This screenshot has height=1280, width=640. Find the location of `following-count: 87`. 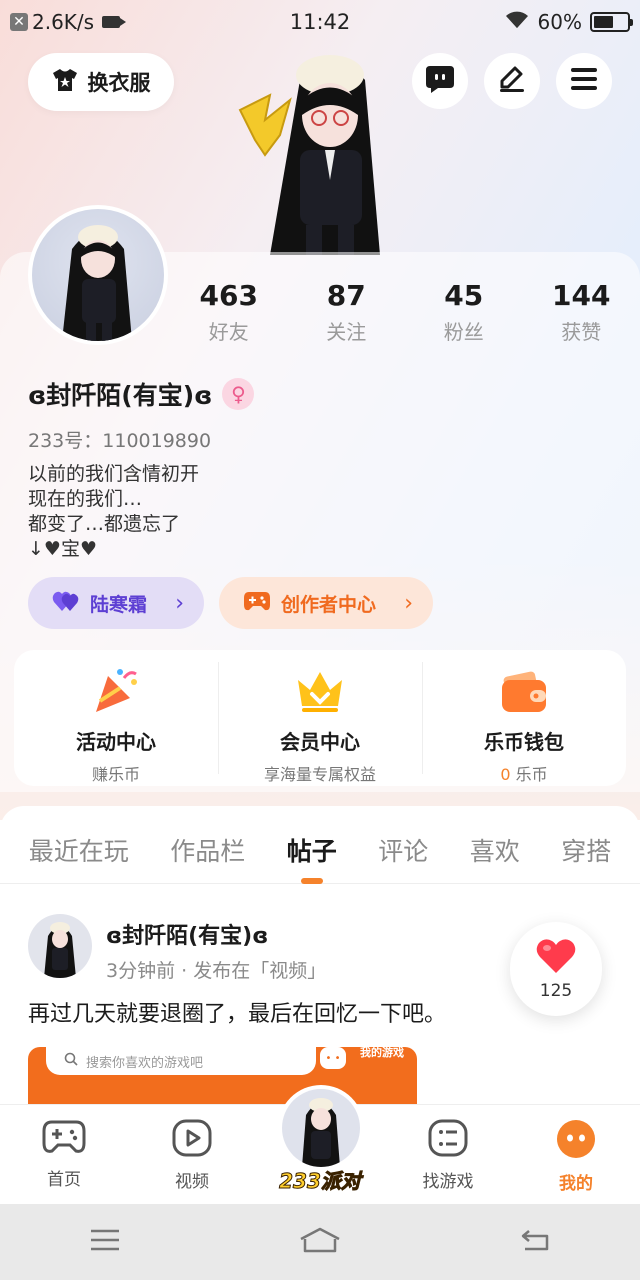

following-count: 87 is located at coordinates (346, 295).